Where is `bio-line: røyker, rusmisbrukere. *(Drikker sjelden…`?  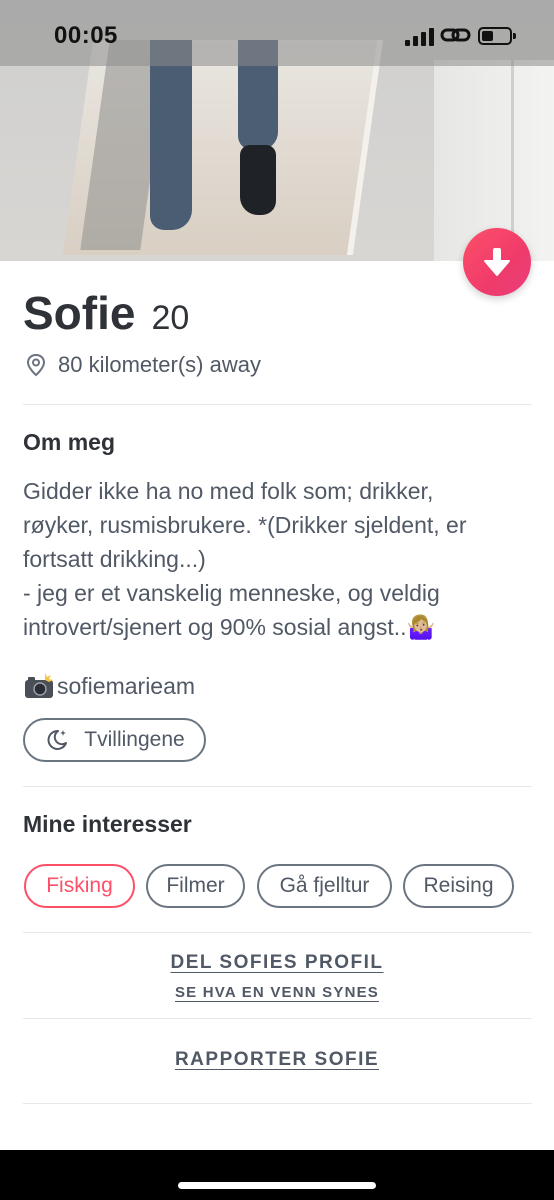 bio-line: røyker, rusmisbrukere. *(Drikker sjelden… is located at coordinates (245, 525).